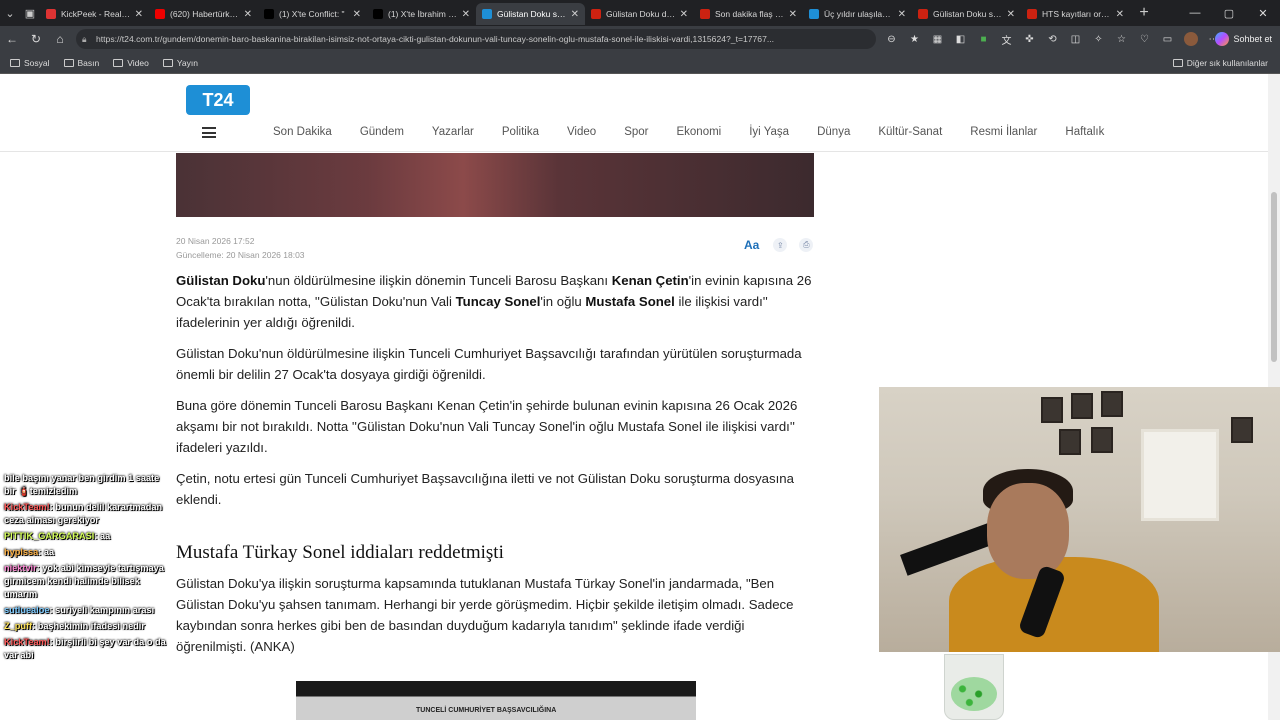  I want to click on window-controls: — ▢ ✕, so click(1229, 13).